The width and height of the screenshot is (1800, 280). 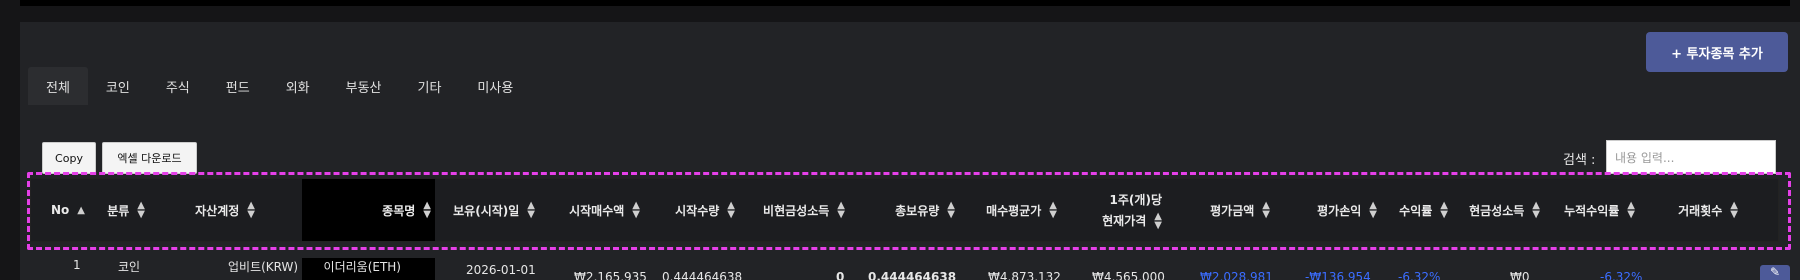 What do you see at coordinates (1717, 52) in the screenshot?
I see `add-investment-button: + 투자종목 추가` at bounding box center [1717, 52].